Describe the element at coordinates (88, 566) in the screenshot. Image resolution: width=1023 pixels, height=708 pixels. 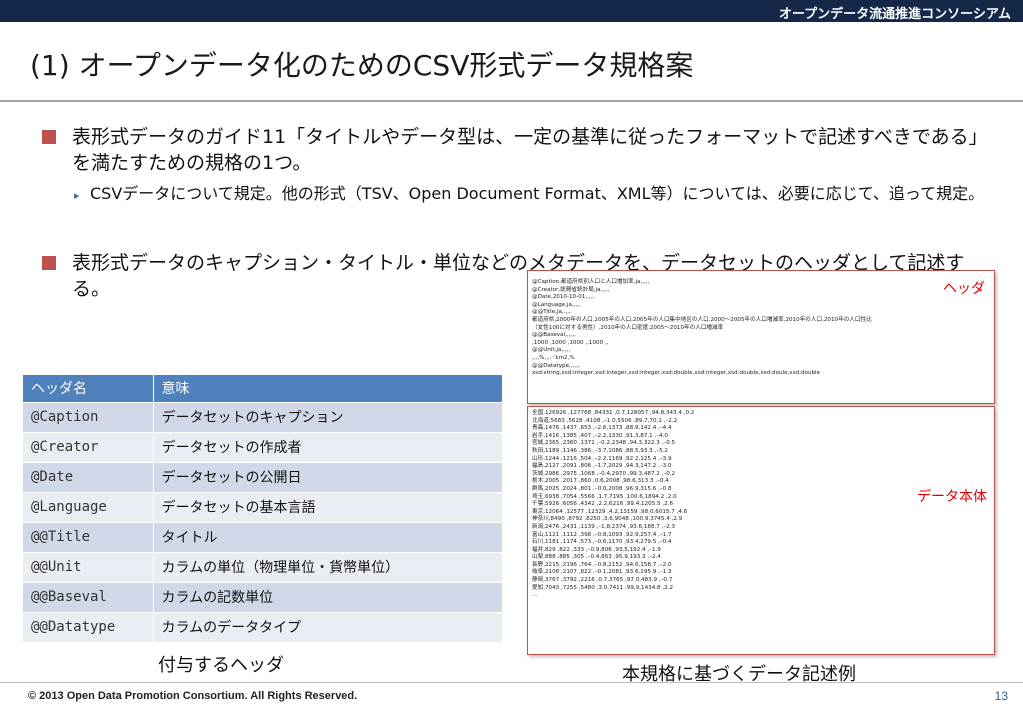
I see `header-key: @@Unit` at that location.